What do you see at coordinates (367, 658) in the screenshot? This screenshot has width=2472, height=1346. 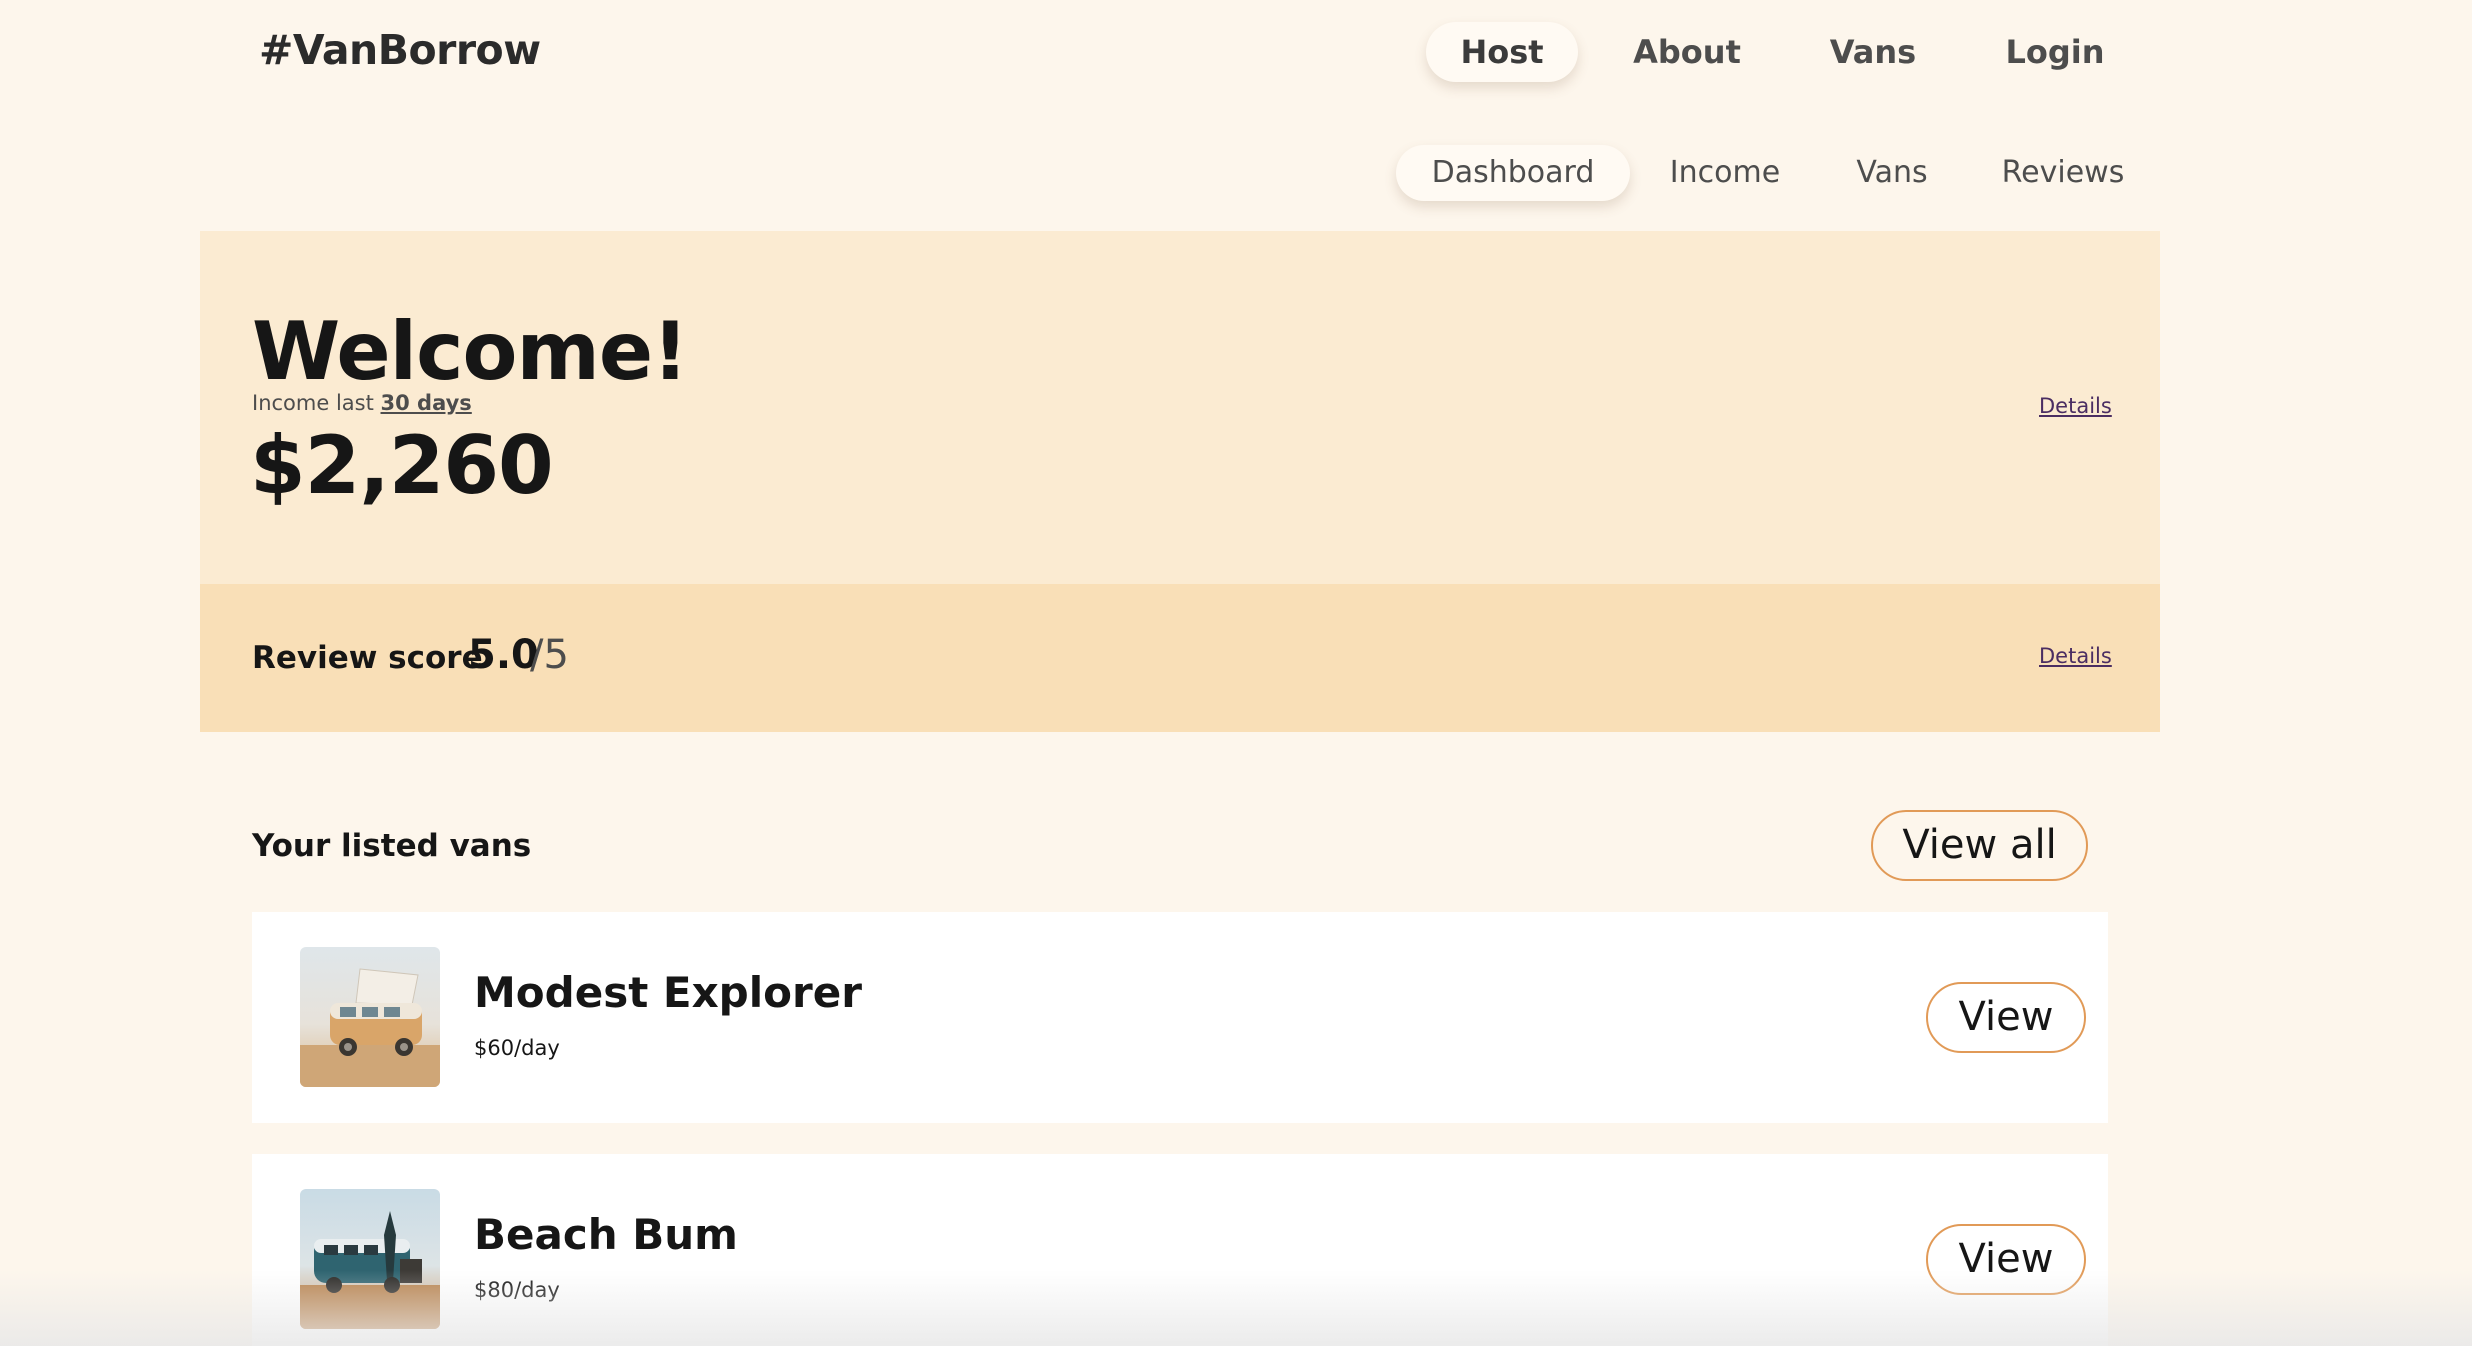 I see `review-score-label: Review score` at bounding box center [367, 658].